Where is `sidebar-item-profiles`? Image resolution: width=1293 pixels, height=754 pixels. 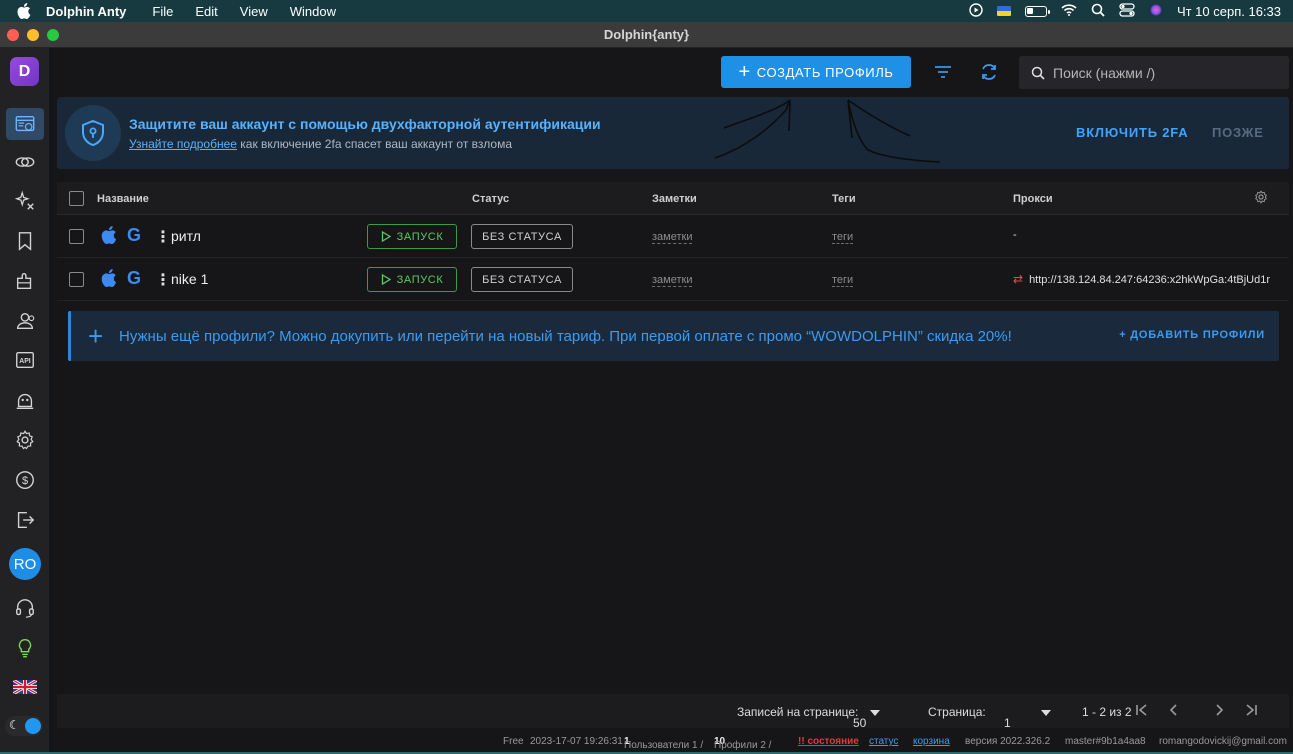
sidebar-item-profiles is located at coordinates (25, 124).